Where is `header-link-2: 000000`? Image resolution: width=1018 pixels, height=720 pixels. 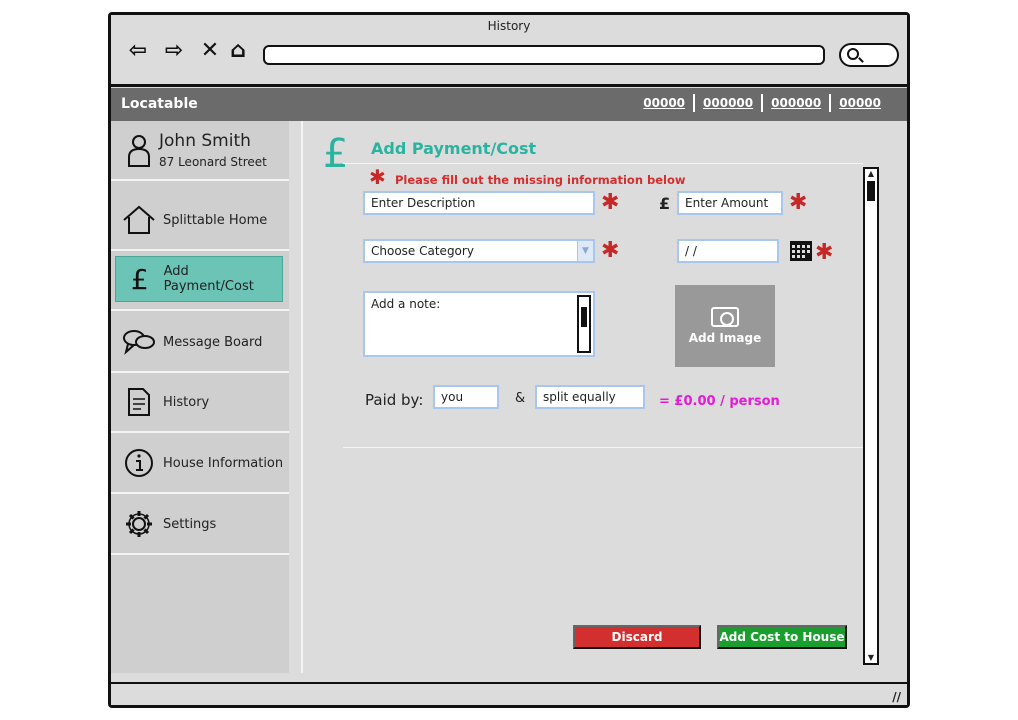 header-link-2: 000000 is located at coordinates (728, 103).